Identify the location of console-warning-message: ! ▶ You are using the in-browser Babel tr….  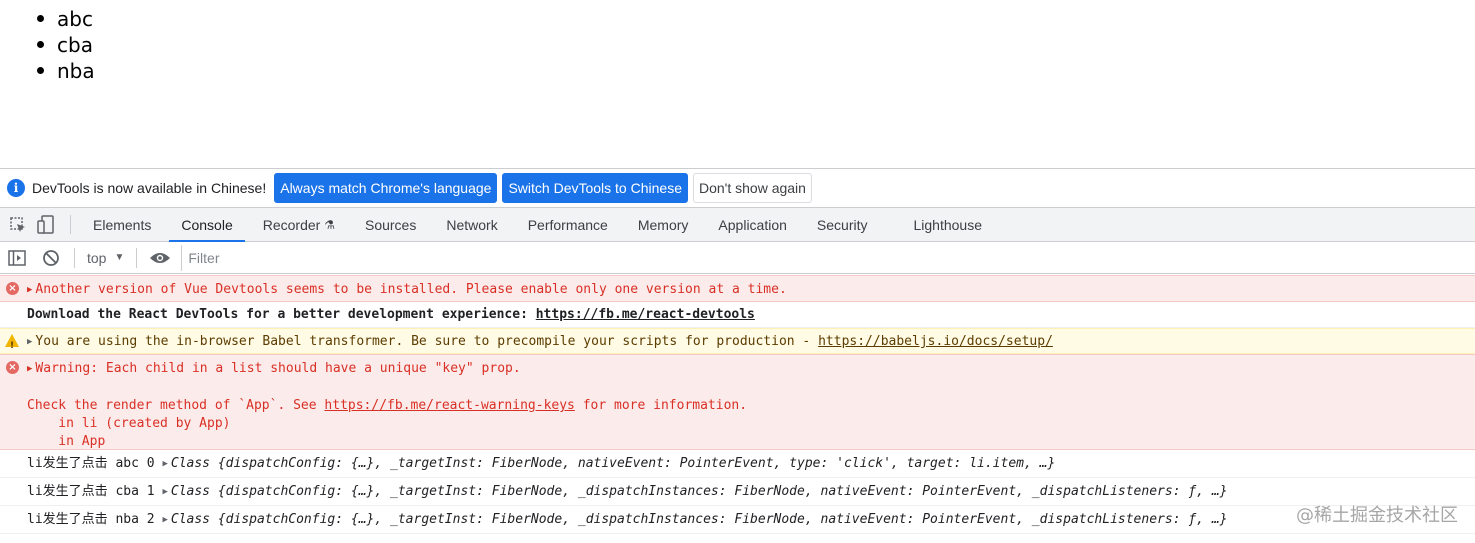
(737, 341).